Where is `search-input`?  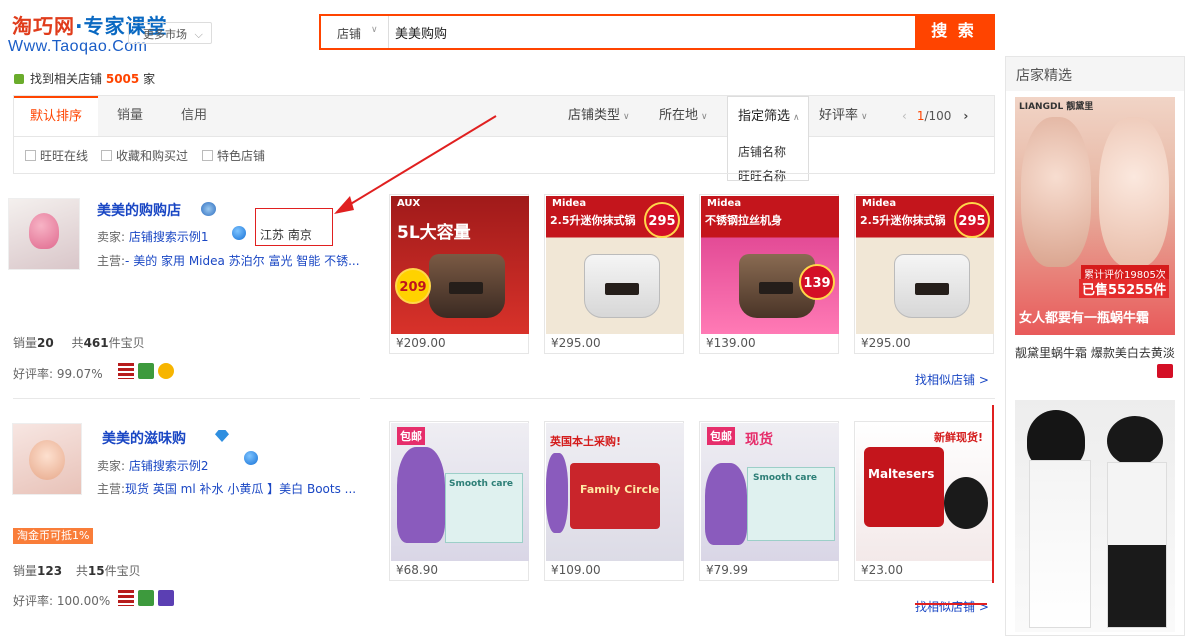
search-input is located at coordinates (652, 32).